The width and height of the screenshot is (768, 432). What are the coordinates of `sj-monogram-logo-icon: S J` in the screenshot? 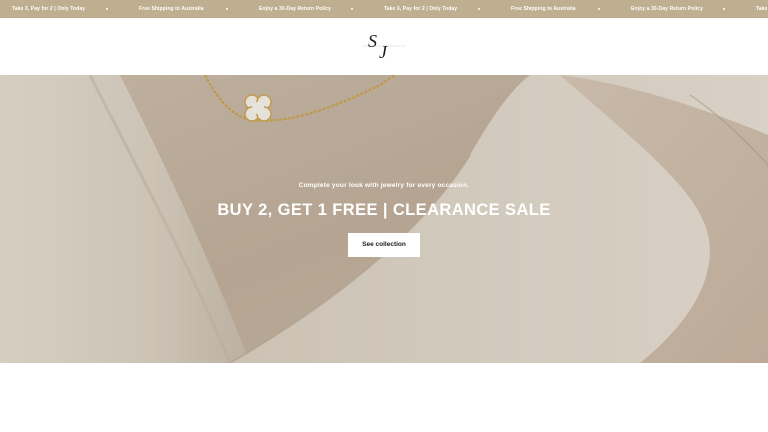 It's located at (384, 46).